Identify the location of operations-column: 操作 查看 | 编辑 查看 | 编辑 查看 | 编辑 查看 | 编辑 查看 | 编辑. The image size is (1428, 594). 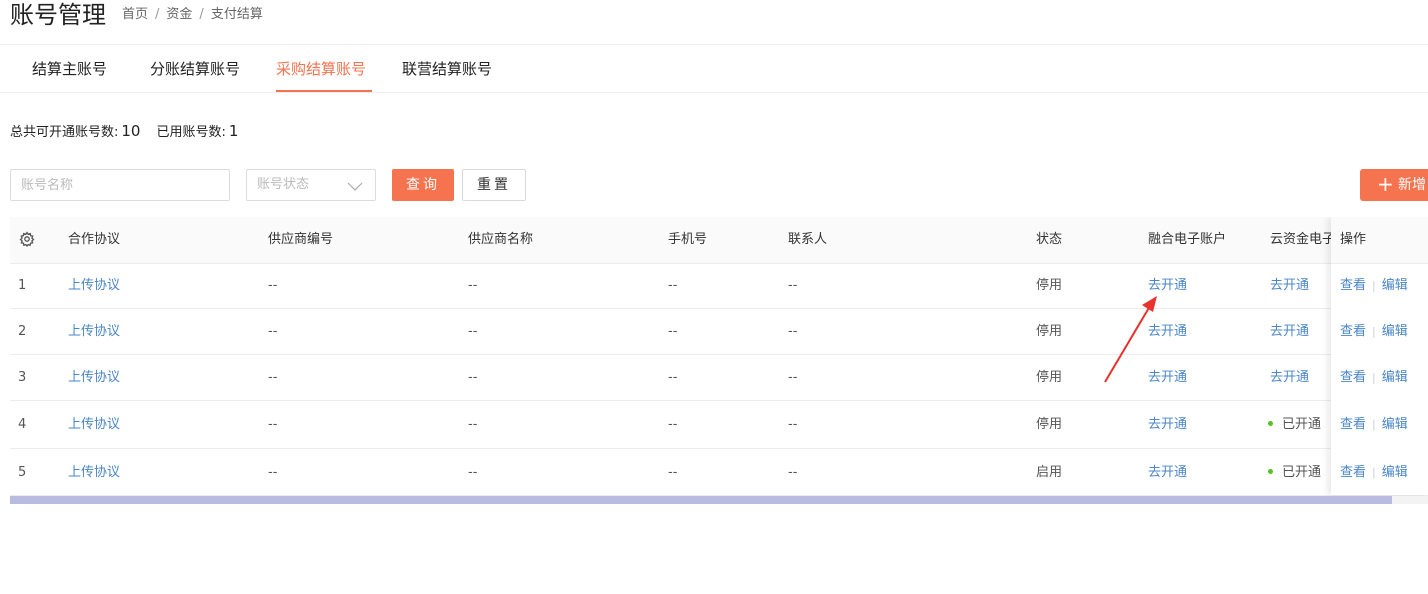
(1379, 356).